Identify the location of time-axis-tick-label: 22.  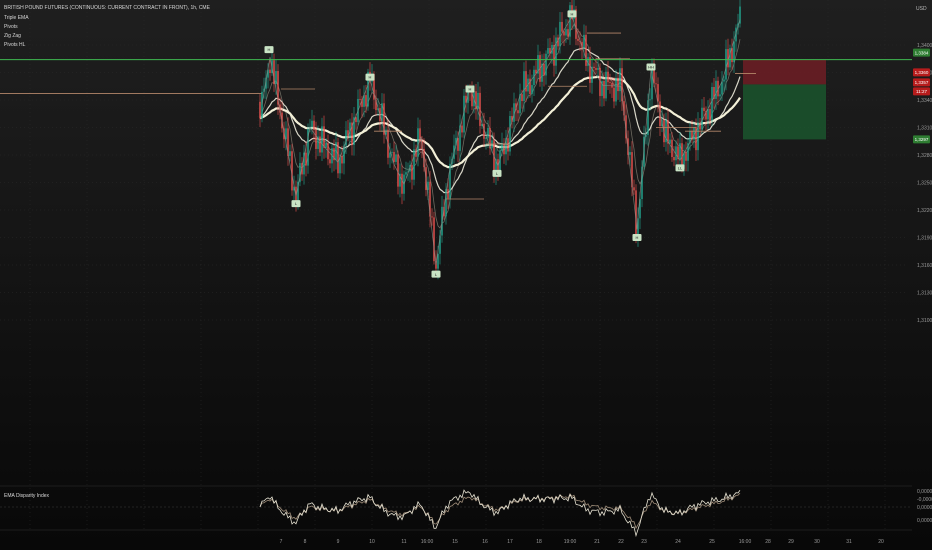
(621, 542).